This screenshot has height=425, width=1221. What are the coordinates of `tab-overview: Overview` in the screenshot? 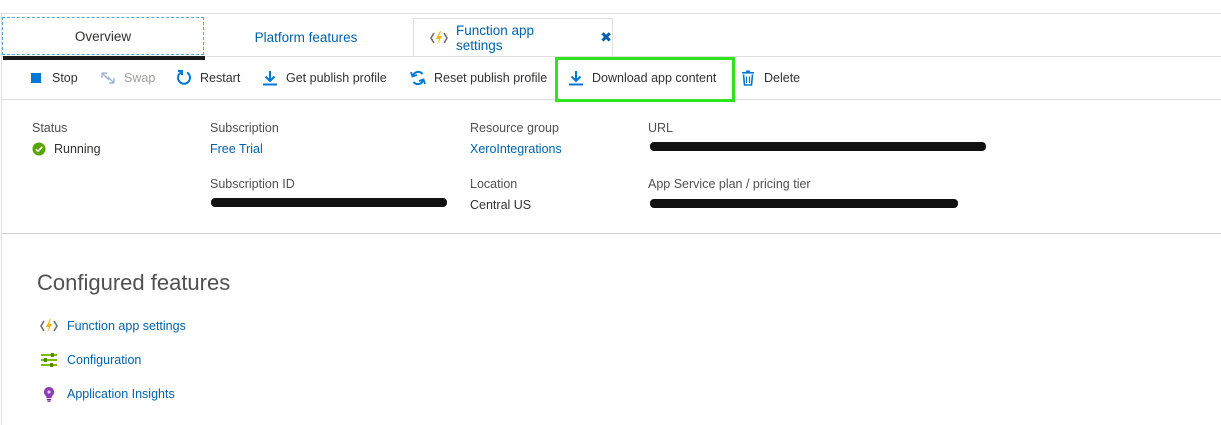 It's located at (103, 38).